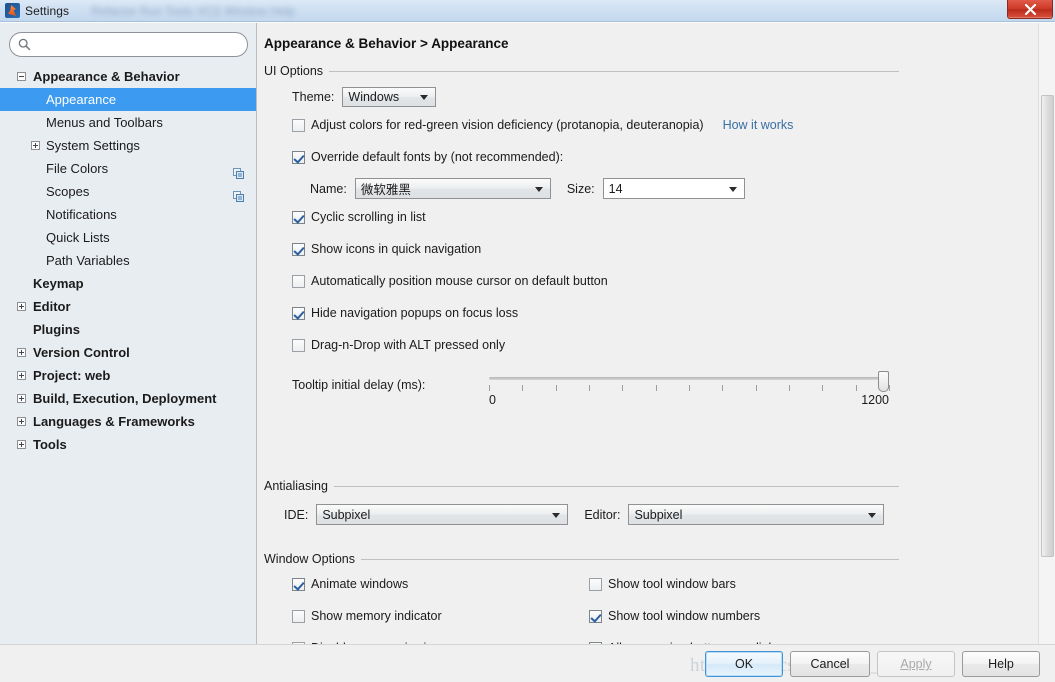  What do you see at coordinates (689, 391) in the screenshot?
I see `tooltip-delay-slider: 0 1200` at bounding box center [689, 391].